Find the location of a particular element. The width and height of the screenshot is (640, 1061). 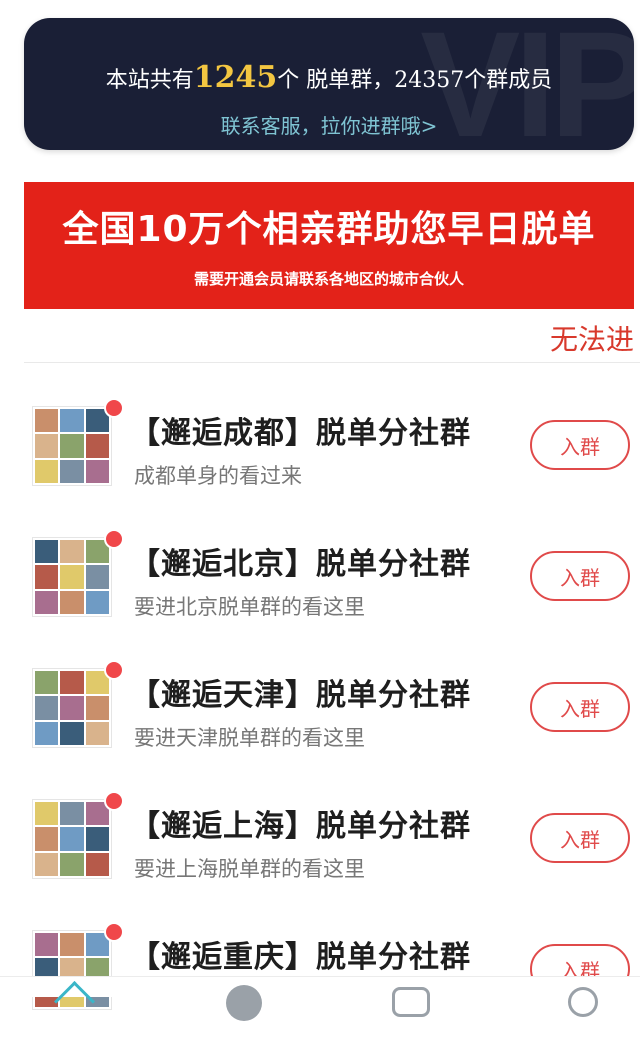

group-description: 成都单身的看过来 is located at coordinates (218, 476).